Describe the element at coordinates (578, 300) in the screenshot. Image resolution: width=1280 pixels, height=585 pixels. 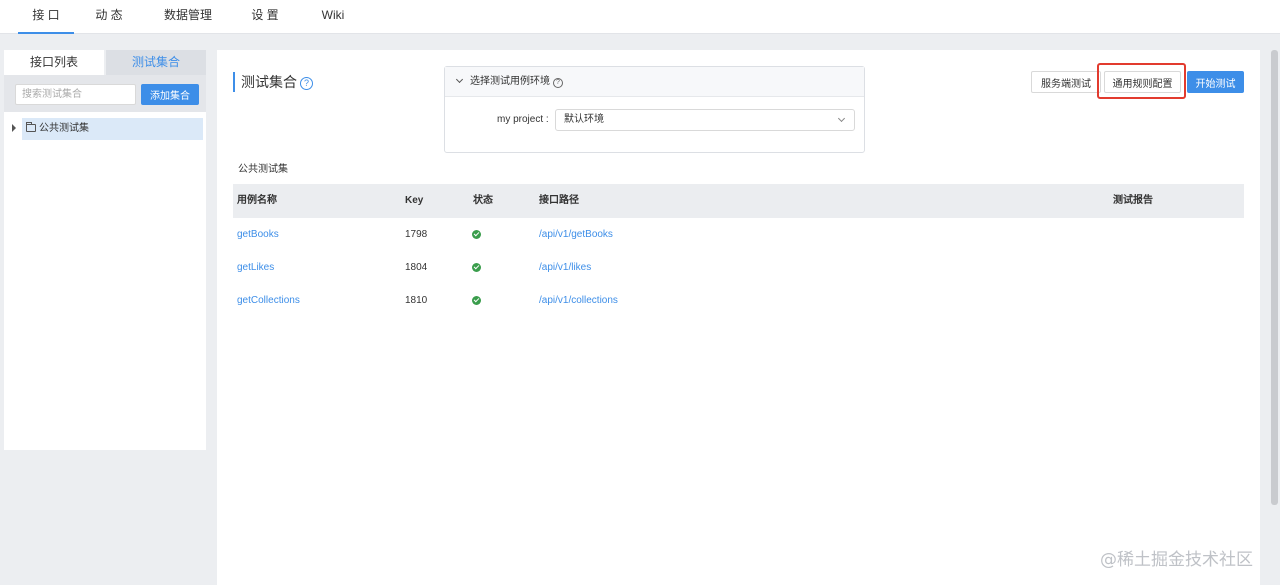
I see `api-path-link: /api/v1/collections` at that location.